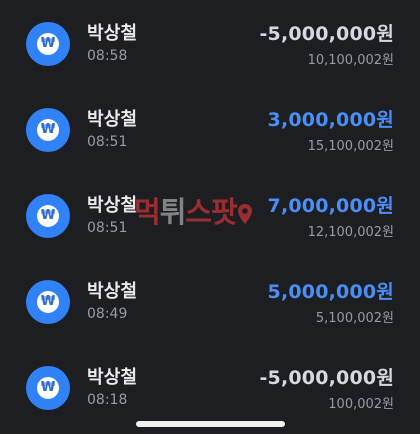  Describe the element at coordinates (330, 120) in the screenshot. I see `transaction-amount: 3,000,000원` at that location.